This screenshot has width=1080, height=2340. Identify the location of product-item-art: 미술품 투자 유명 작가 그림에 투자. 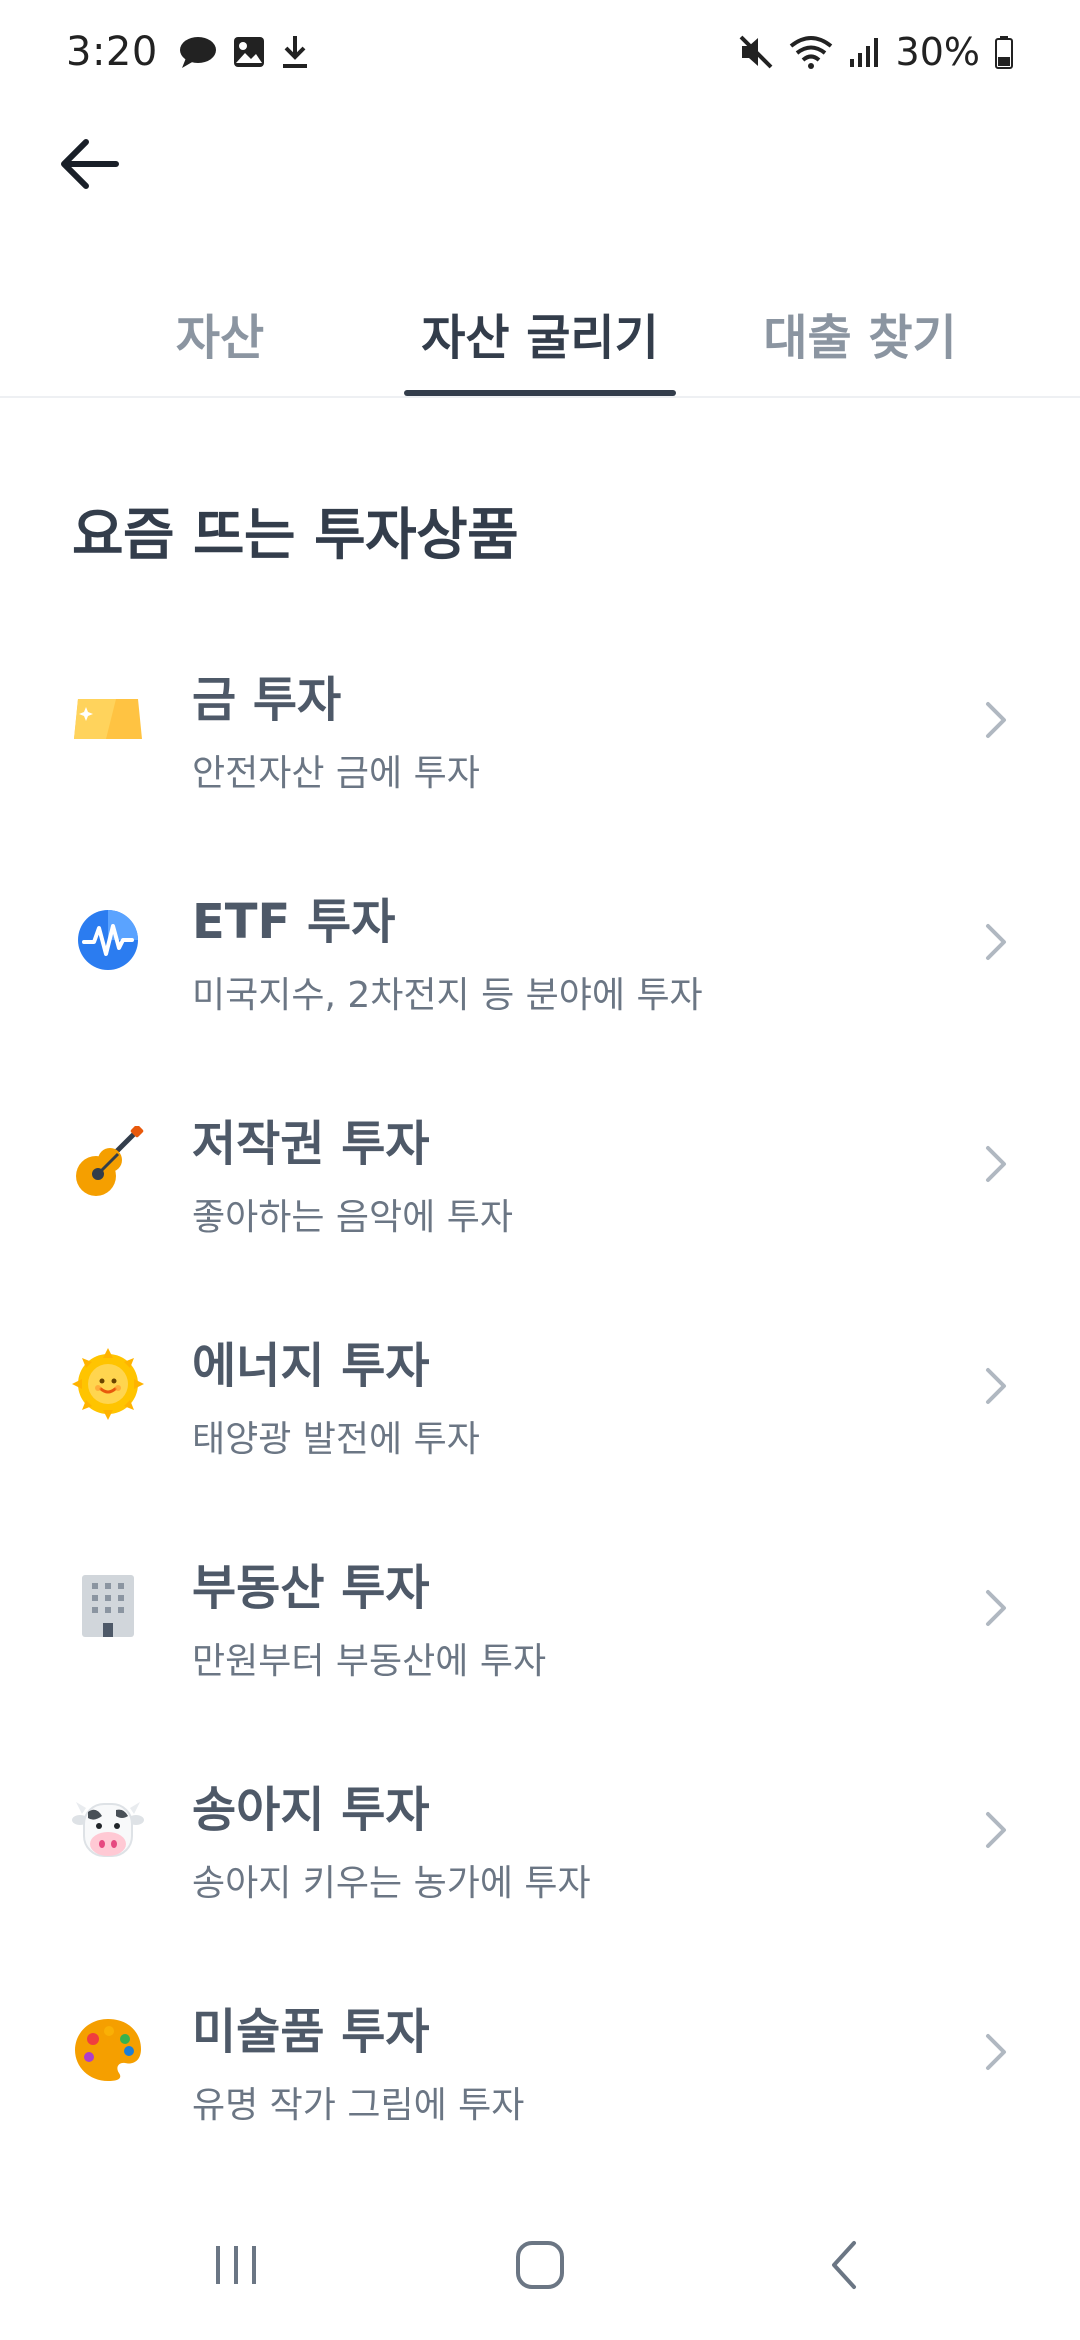
(540, 2095).